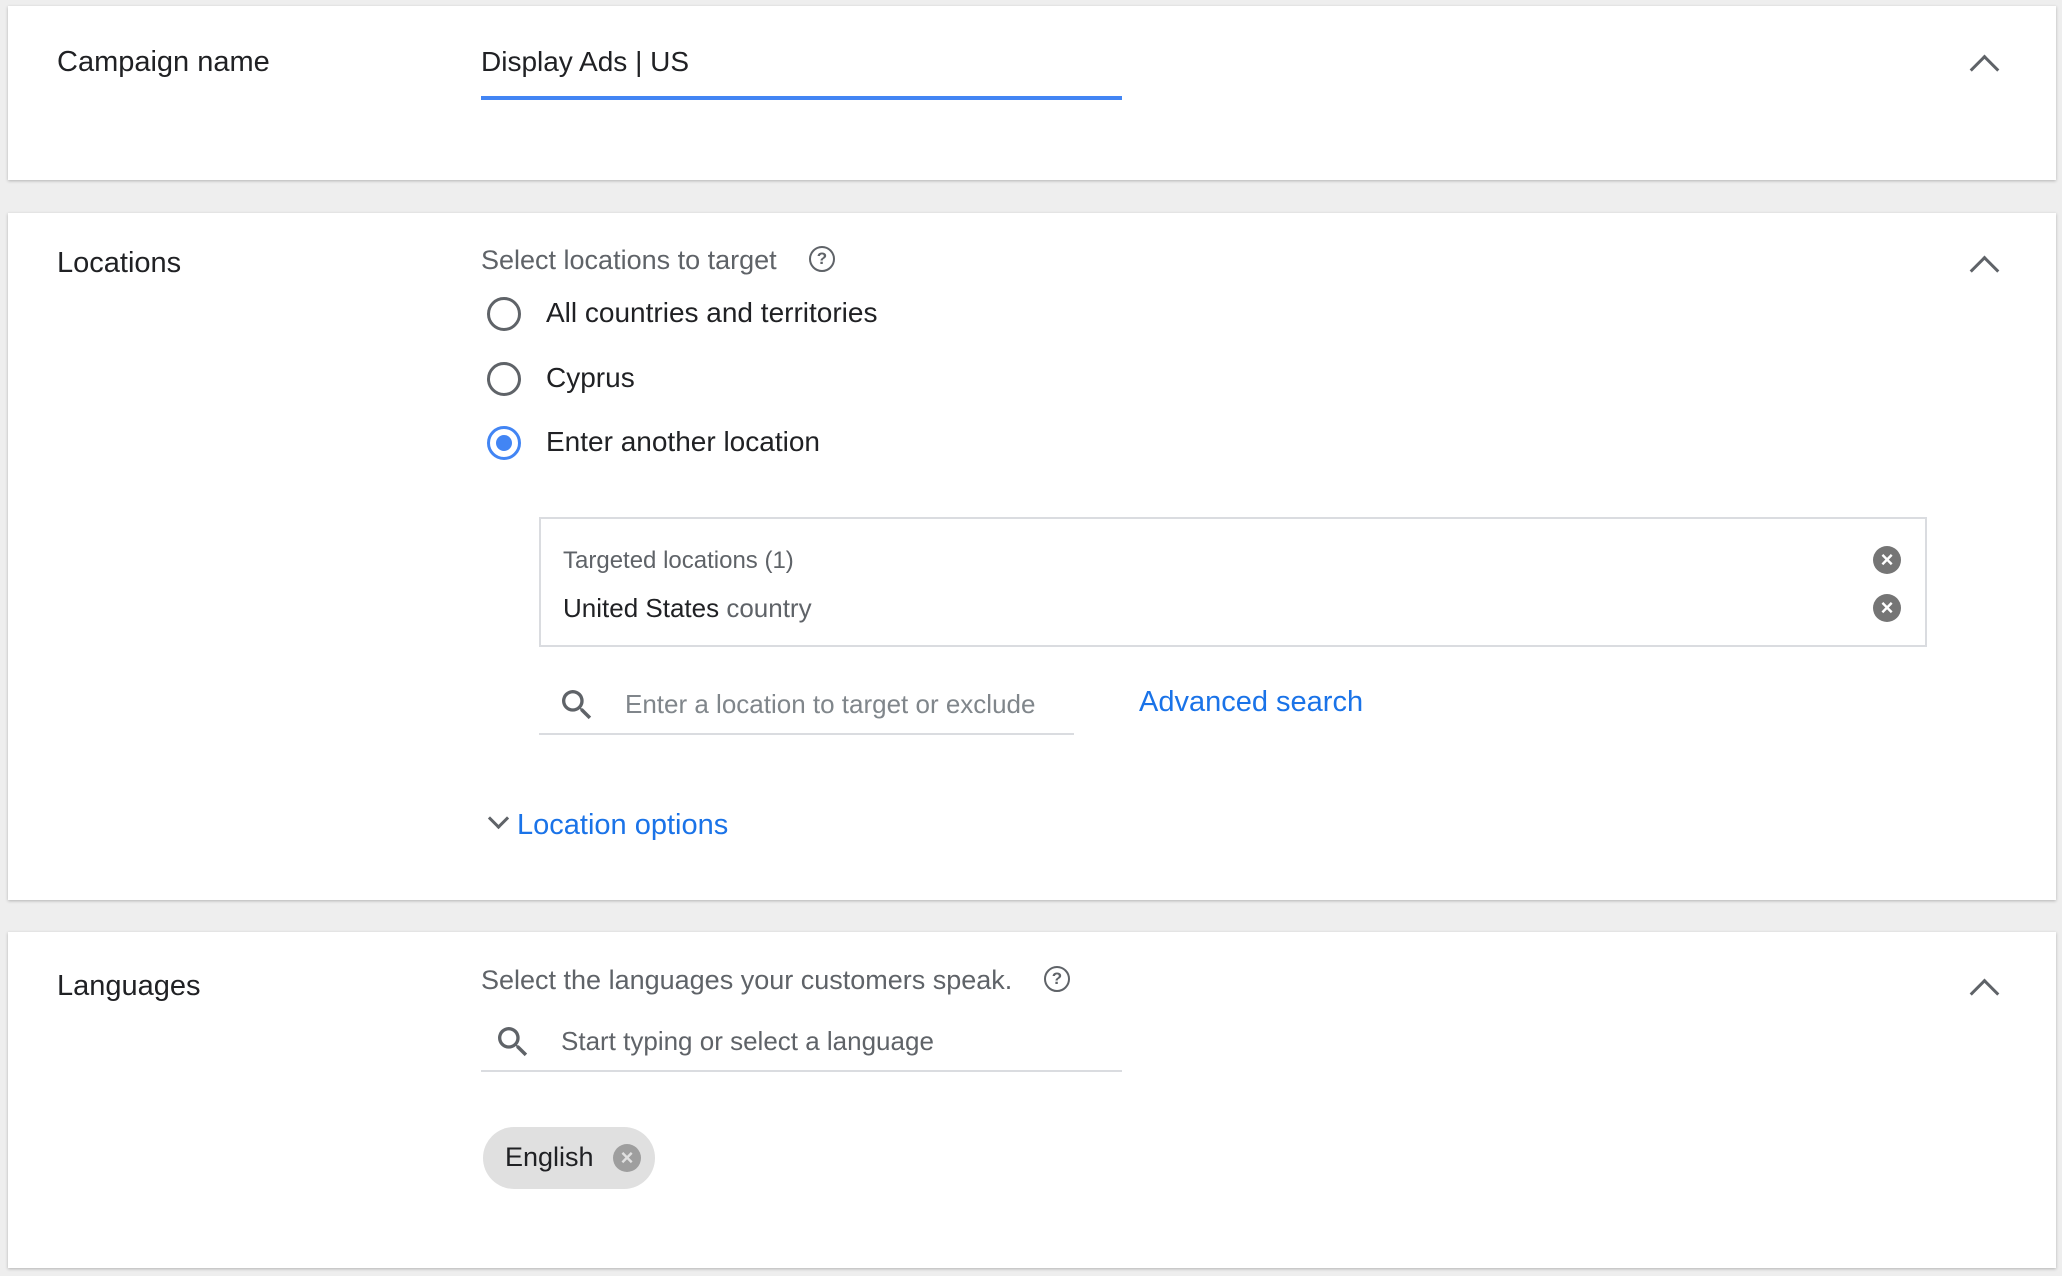 The width and height of the screenshot is (2062, 1276). I want to click on location-name: United States, so click(641, 608).